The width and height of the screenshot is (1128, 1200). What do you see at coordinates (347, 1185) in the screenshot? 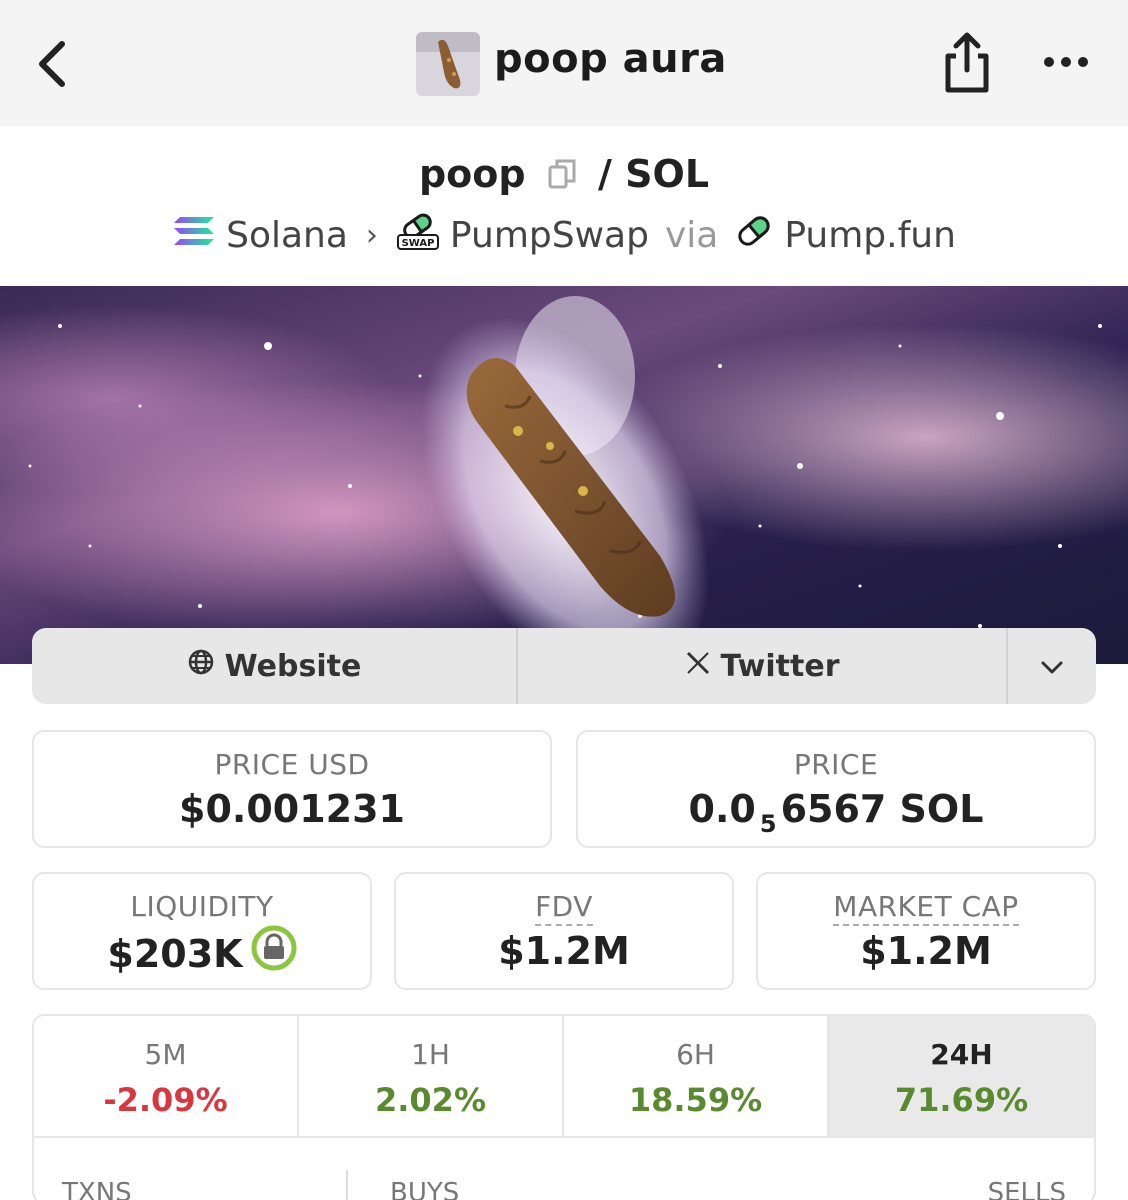
I see `divider` at bounding box center [347, 1185].